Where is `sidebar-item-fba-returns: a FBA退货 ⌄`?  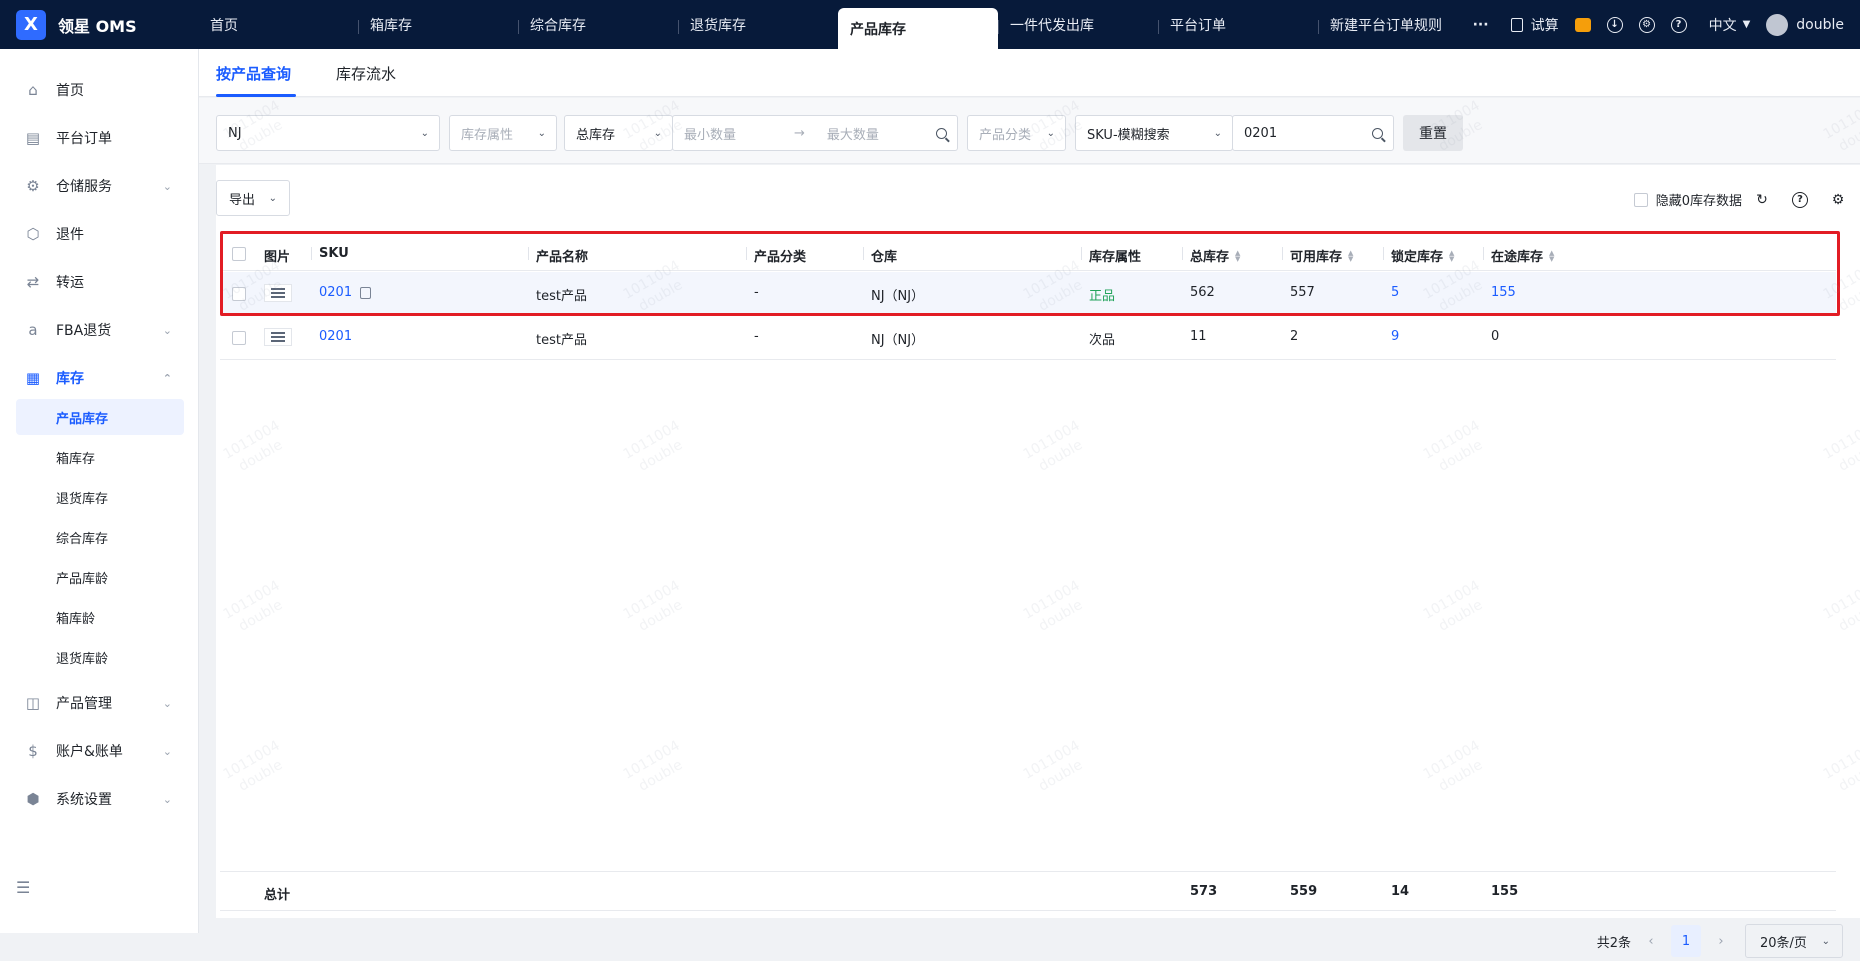
sidebar-item-fba-returns: a FBA退货 ⌄ is located at coordinates (100, 330).